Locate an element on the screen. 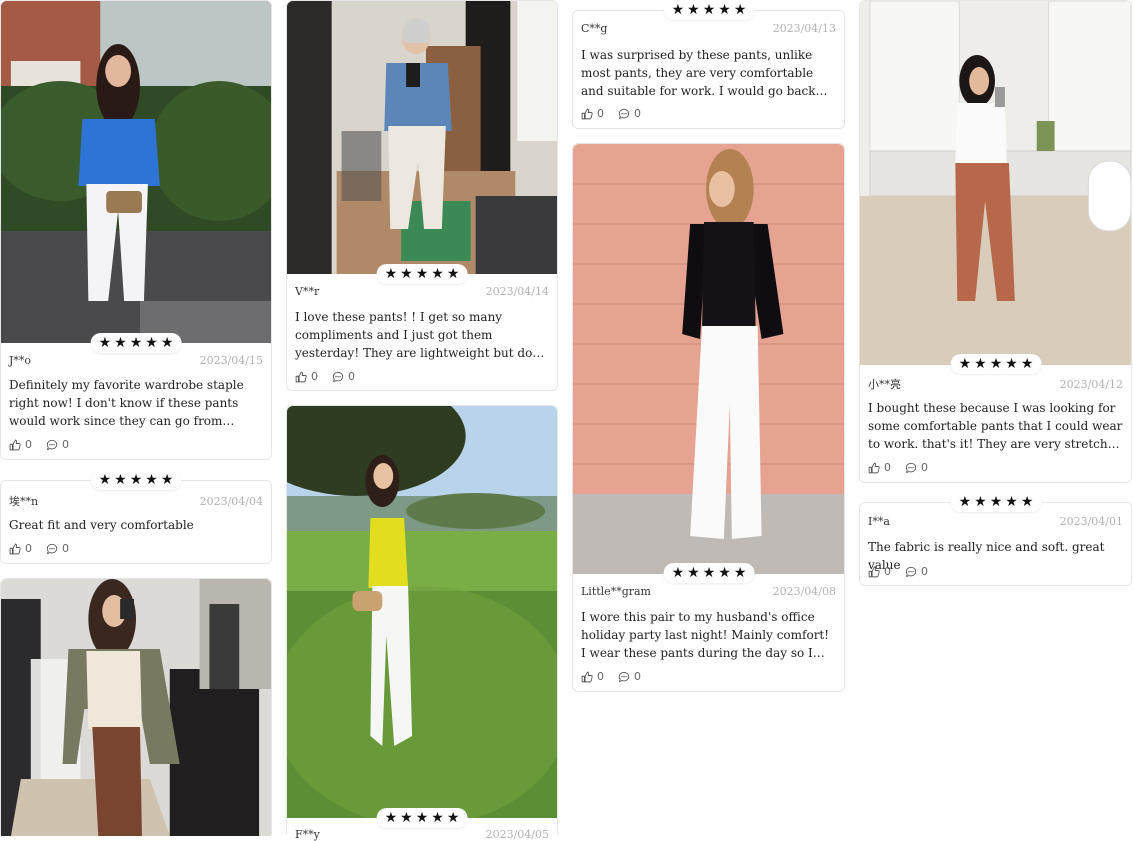  reviewer-name: J**o is located at coordinates (20, 360).